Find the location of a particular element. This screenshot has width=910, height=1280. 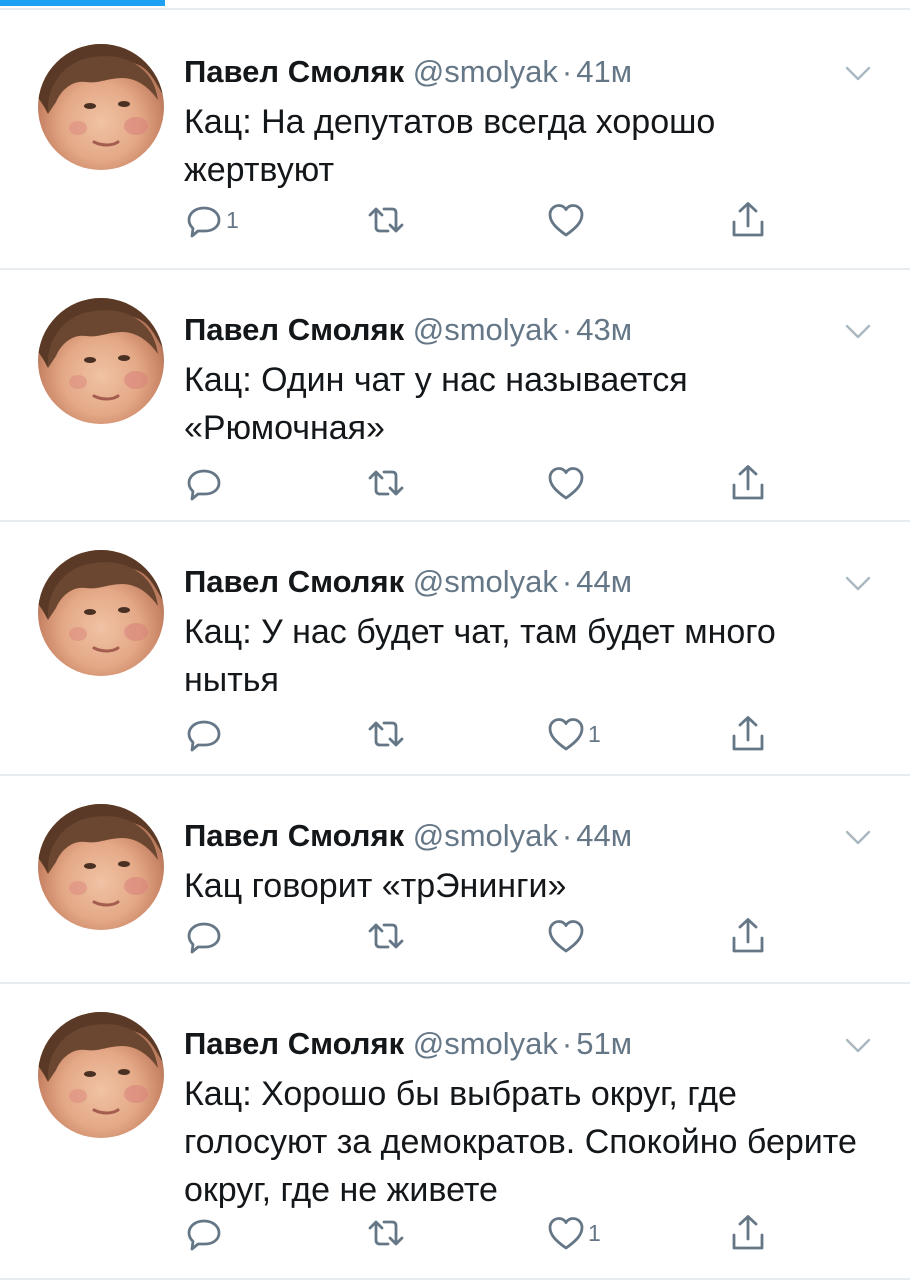

reply-button: 1 is located at coordinates (211, 220).